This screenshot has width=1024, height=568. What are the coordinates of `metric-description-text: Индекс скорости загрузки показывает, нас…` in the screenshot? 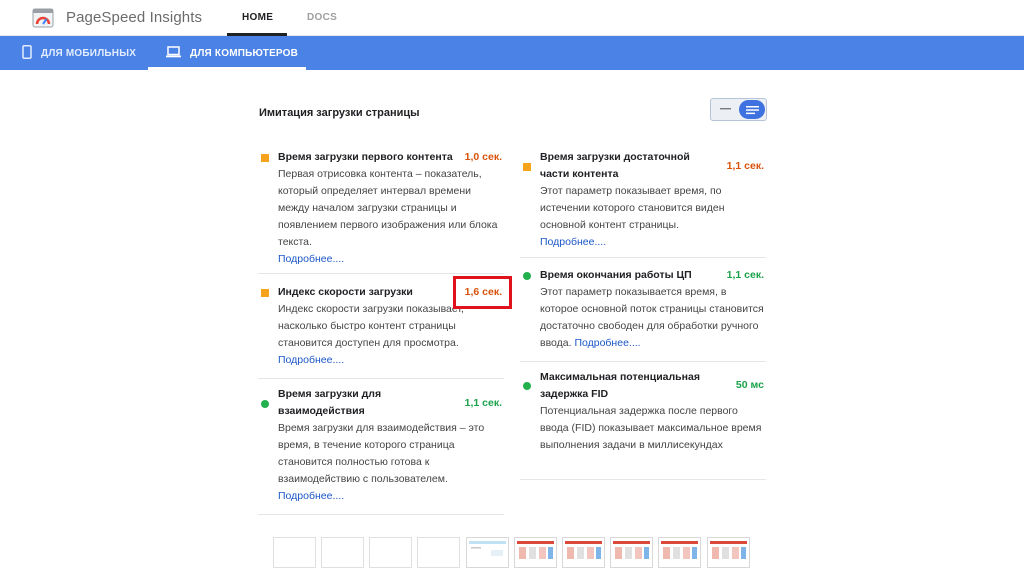 It's located at (371, 326).